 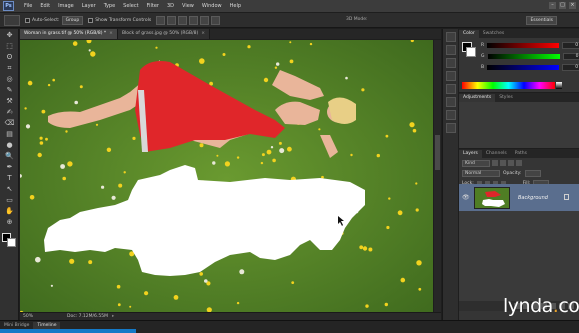 I want to click on align-right-button, so click(x=216, y=20).